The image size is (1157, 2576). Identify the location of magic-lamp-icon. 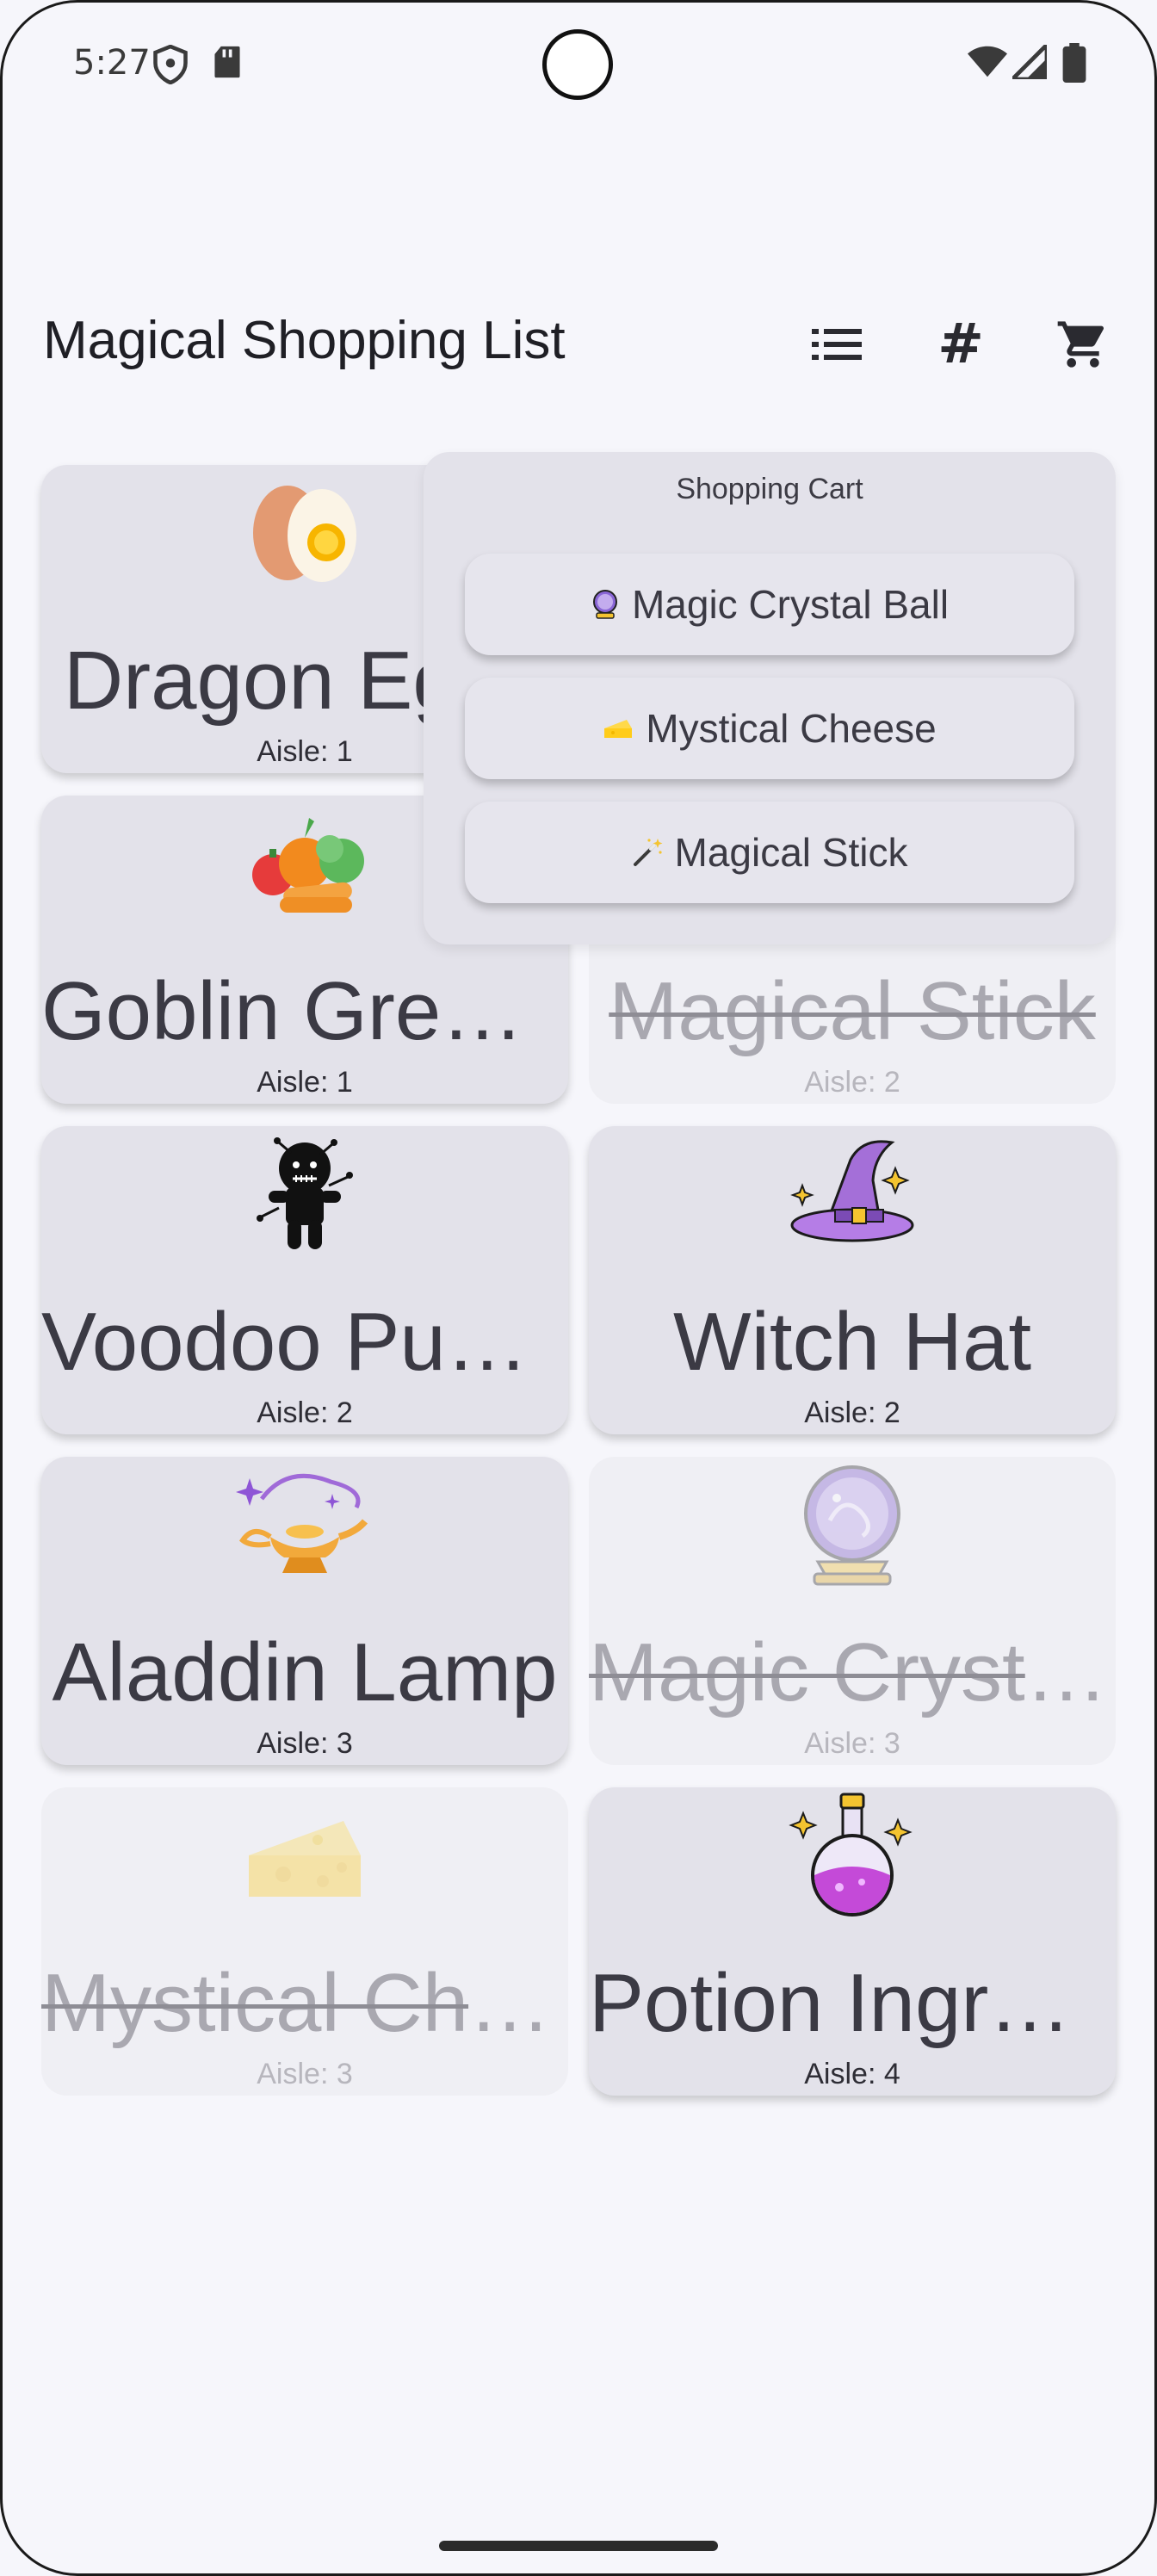
(305, 1525).